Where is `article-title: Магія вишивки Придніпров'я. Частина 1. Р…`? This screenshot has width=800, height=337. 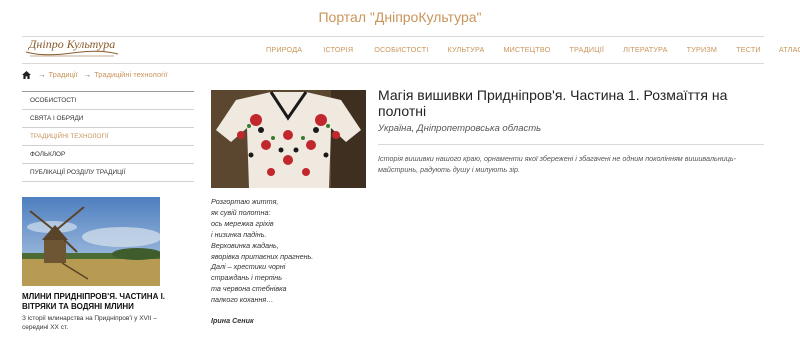
article-title: Магія вишивки Придніпров'я. Частина 1. Р… is located at coordinates (553, 103).